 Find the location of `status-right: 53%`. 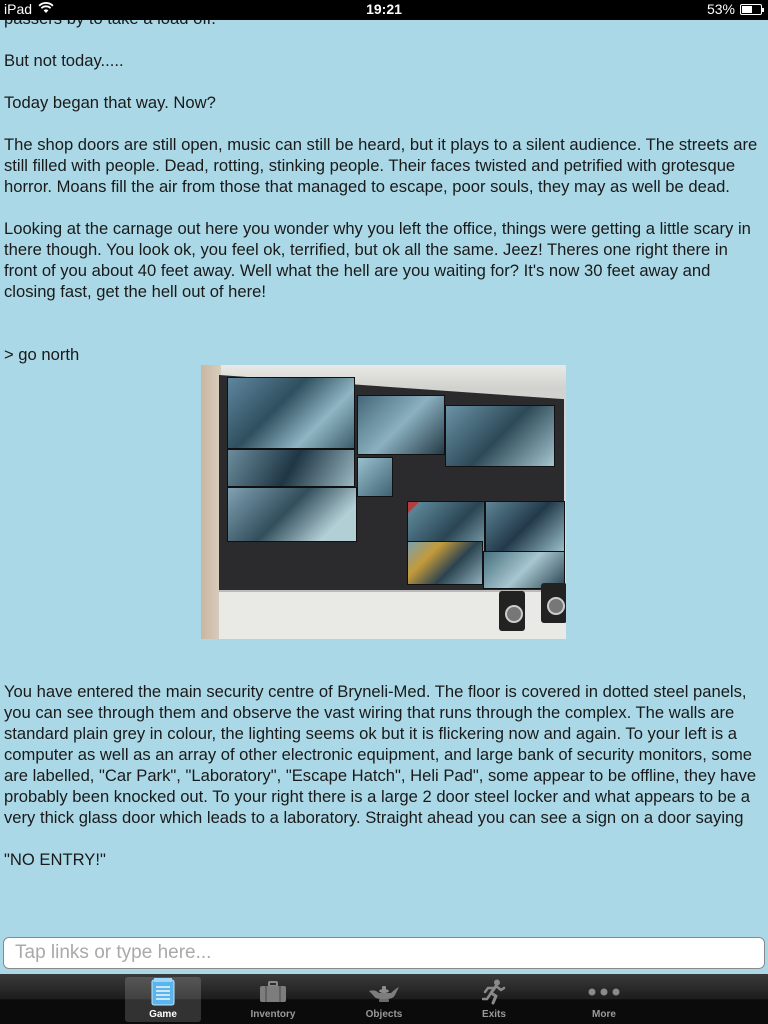

status-right: 53% is located at coordinates (735, 9).